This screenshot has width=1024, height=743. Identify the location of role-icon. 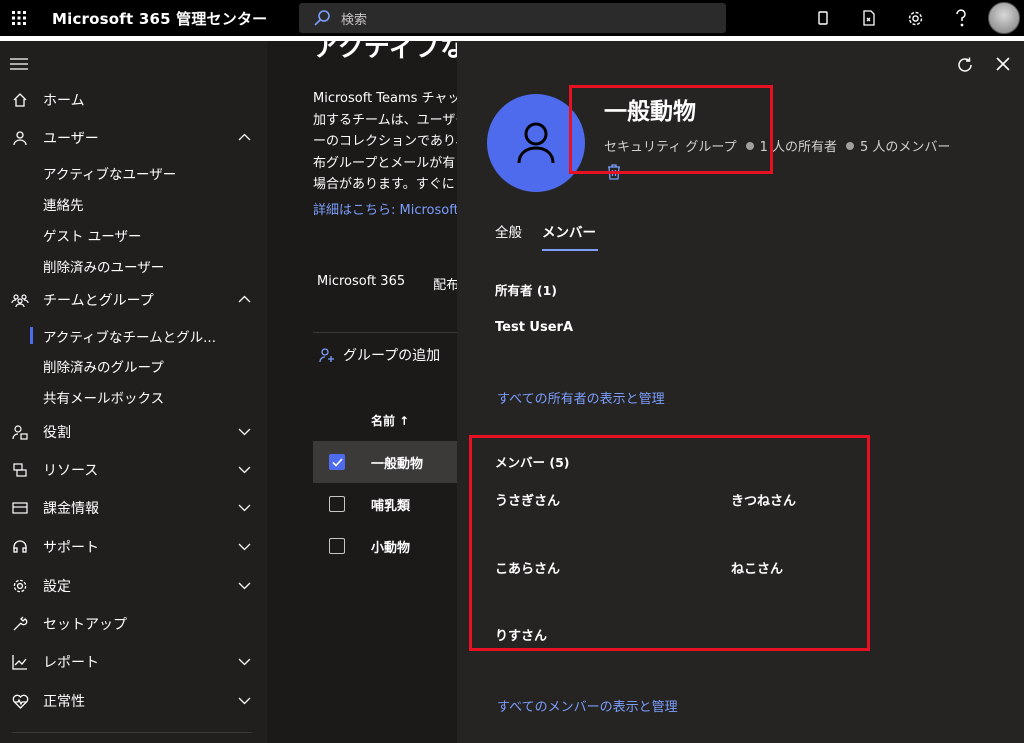
(20, 432).